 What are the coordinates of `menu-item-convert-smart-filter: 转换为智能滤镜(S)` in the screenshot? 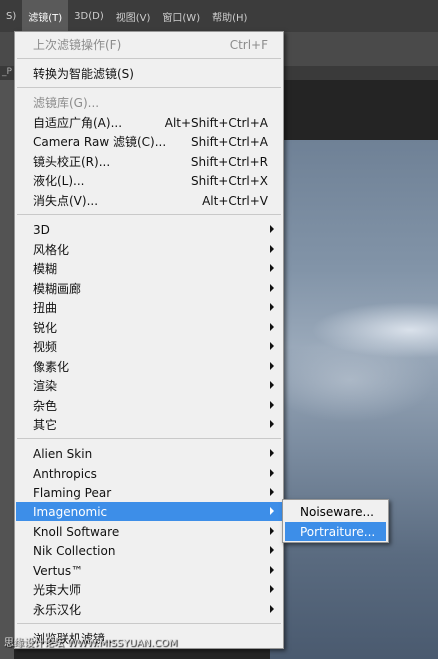 It's located at (149, 73).